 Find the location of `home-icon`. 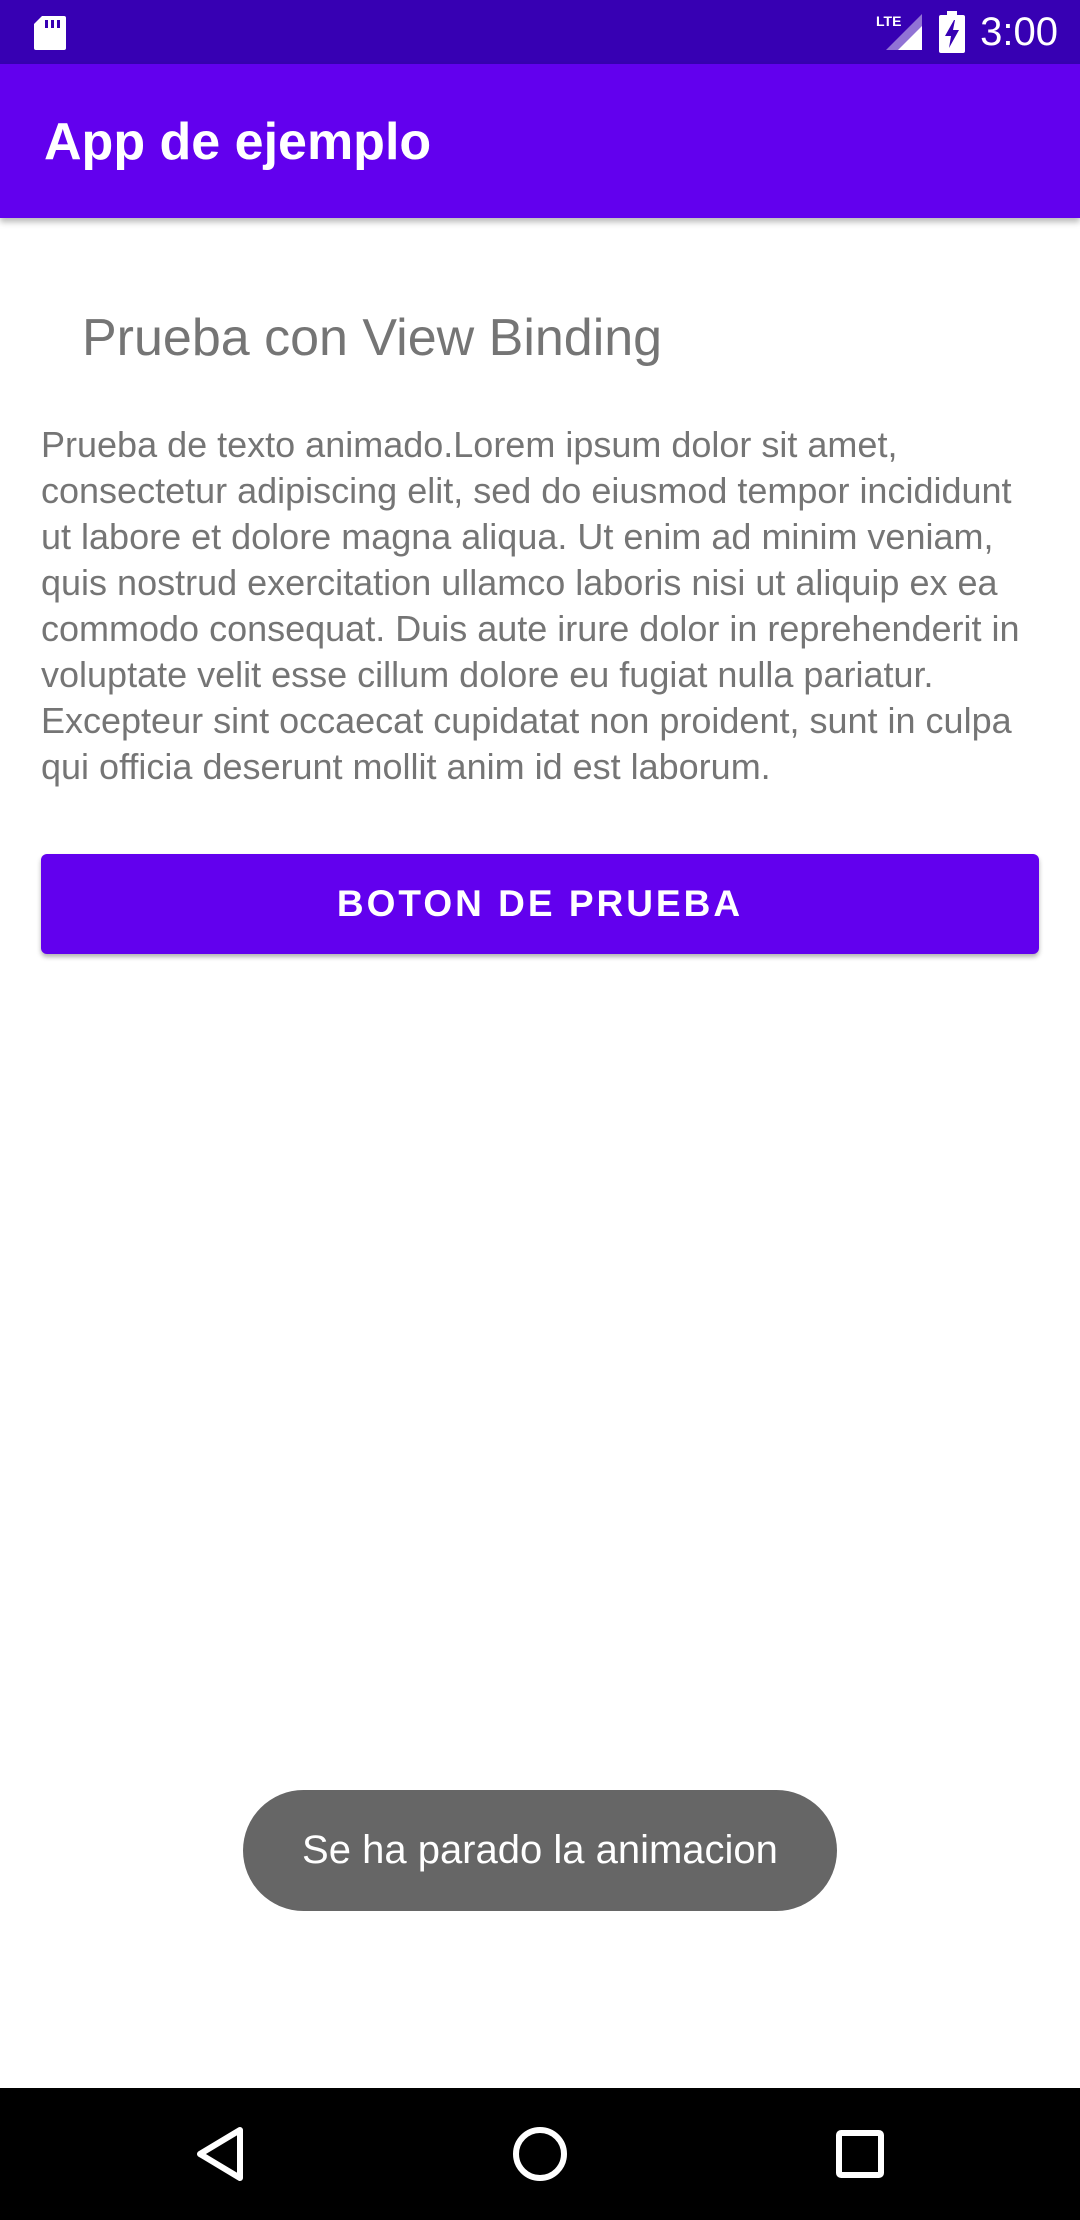

home-icon is located at coordinates (540, 2154).